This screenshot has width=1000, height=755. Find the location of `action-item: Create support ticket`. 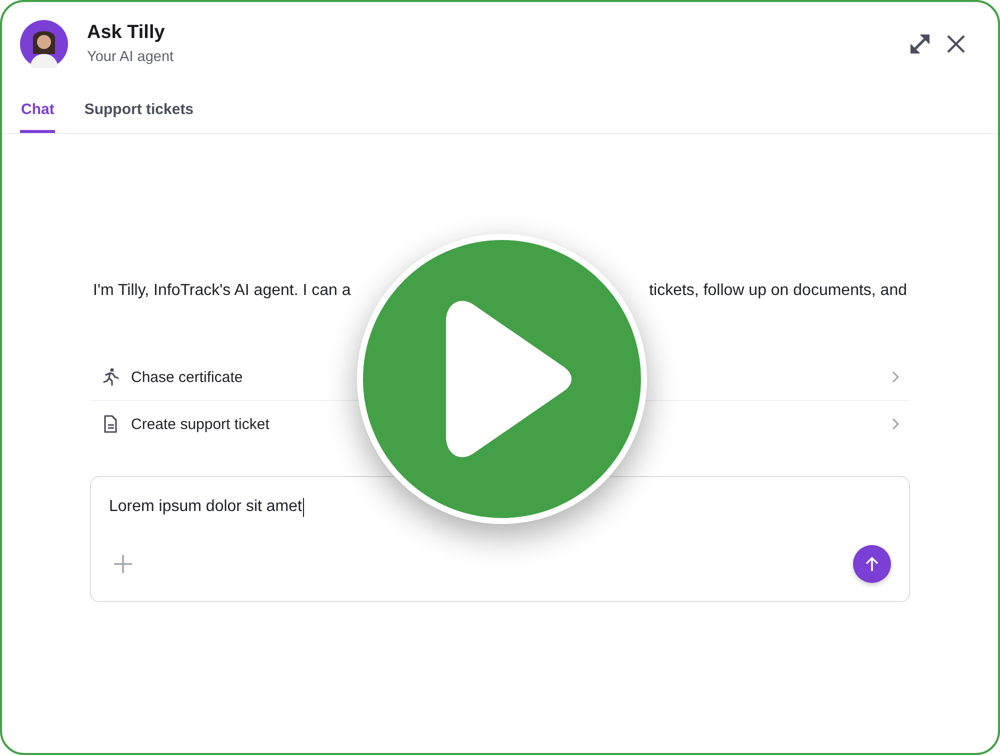

action-item: Create support ticket is located at coordinates (505, 424).